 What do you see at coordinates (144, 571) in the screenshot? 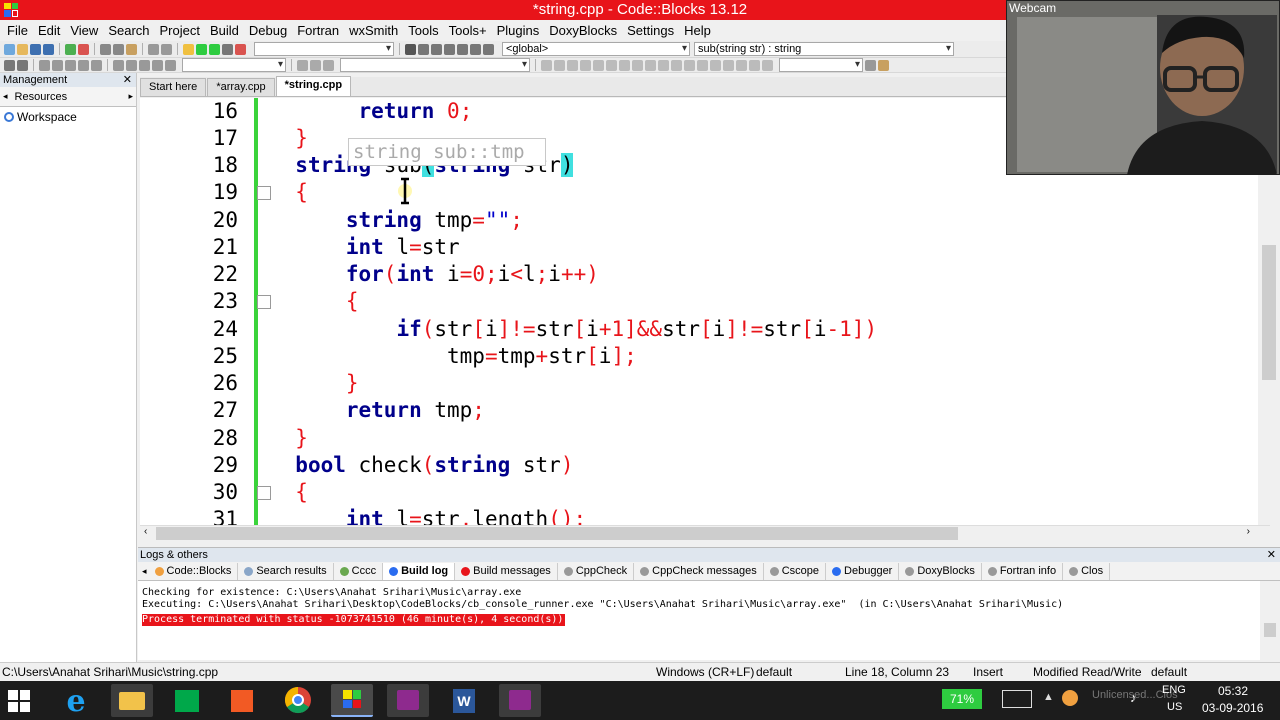
I see `tab-scroll-left-icon: ◂` at bounding box center [144, 571].